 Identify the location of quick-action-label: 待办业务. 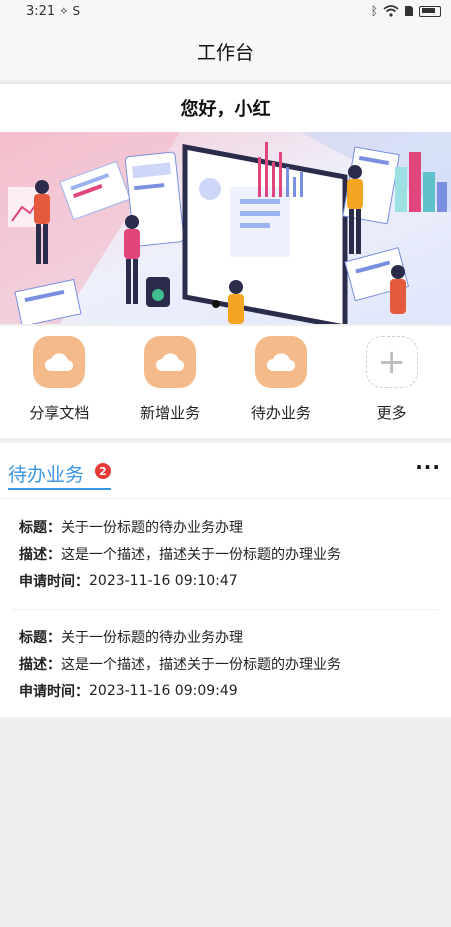
(280, 413).